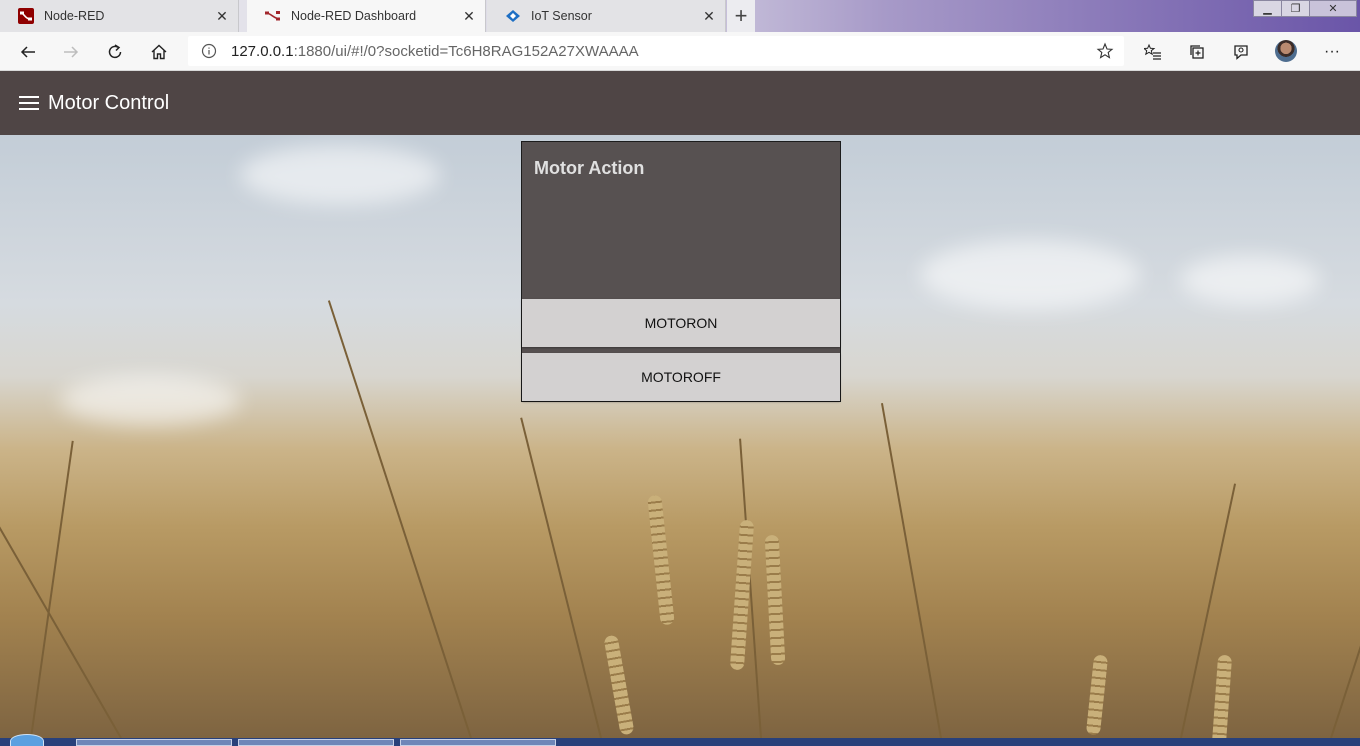 Image resolution: width=1360 pixels, height=746 pixels. I want to click on tab-node-red-dashboard: Node-RED Dashboard ✕, so click(366, 16).